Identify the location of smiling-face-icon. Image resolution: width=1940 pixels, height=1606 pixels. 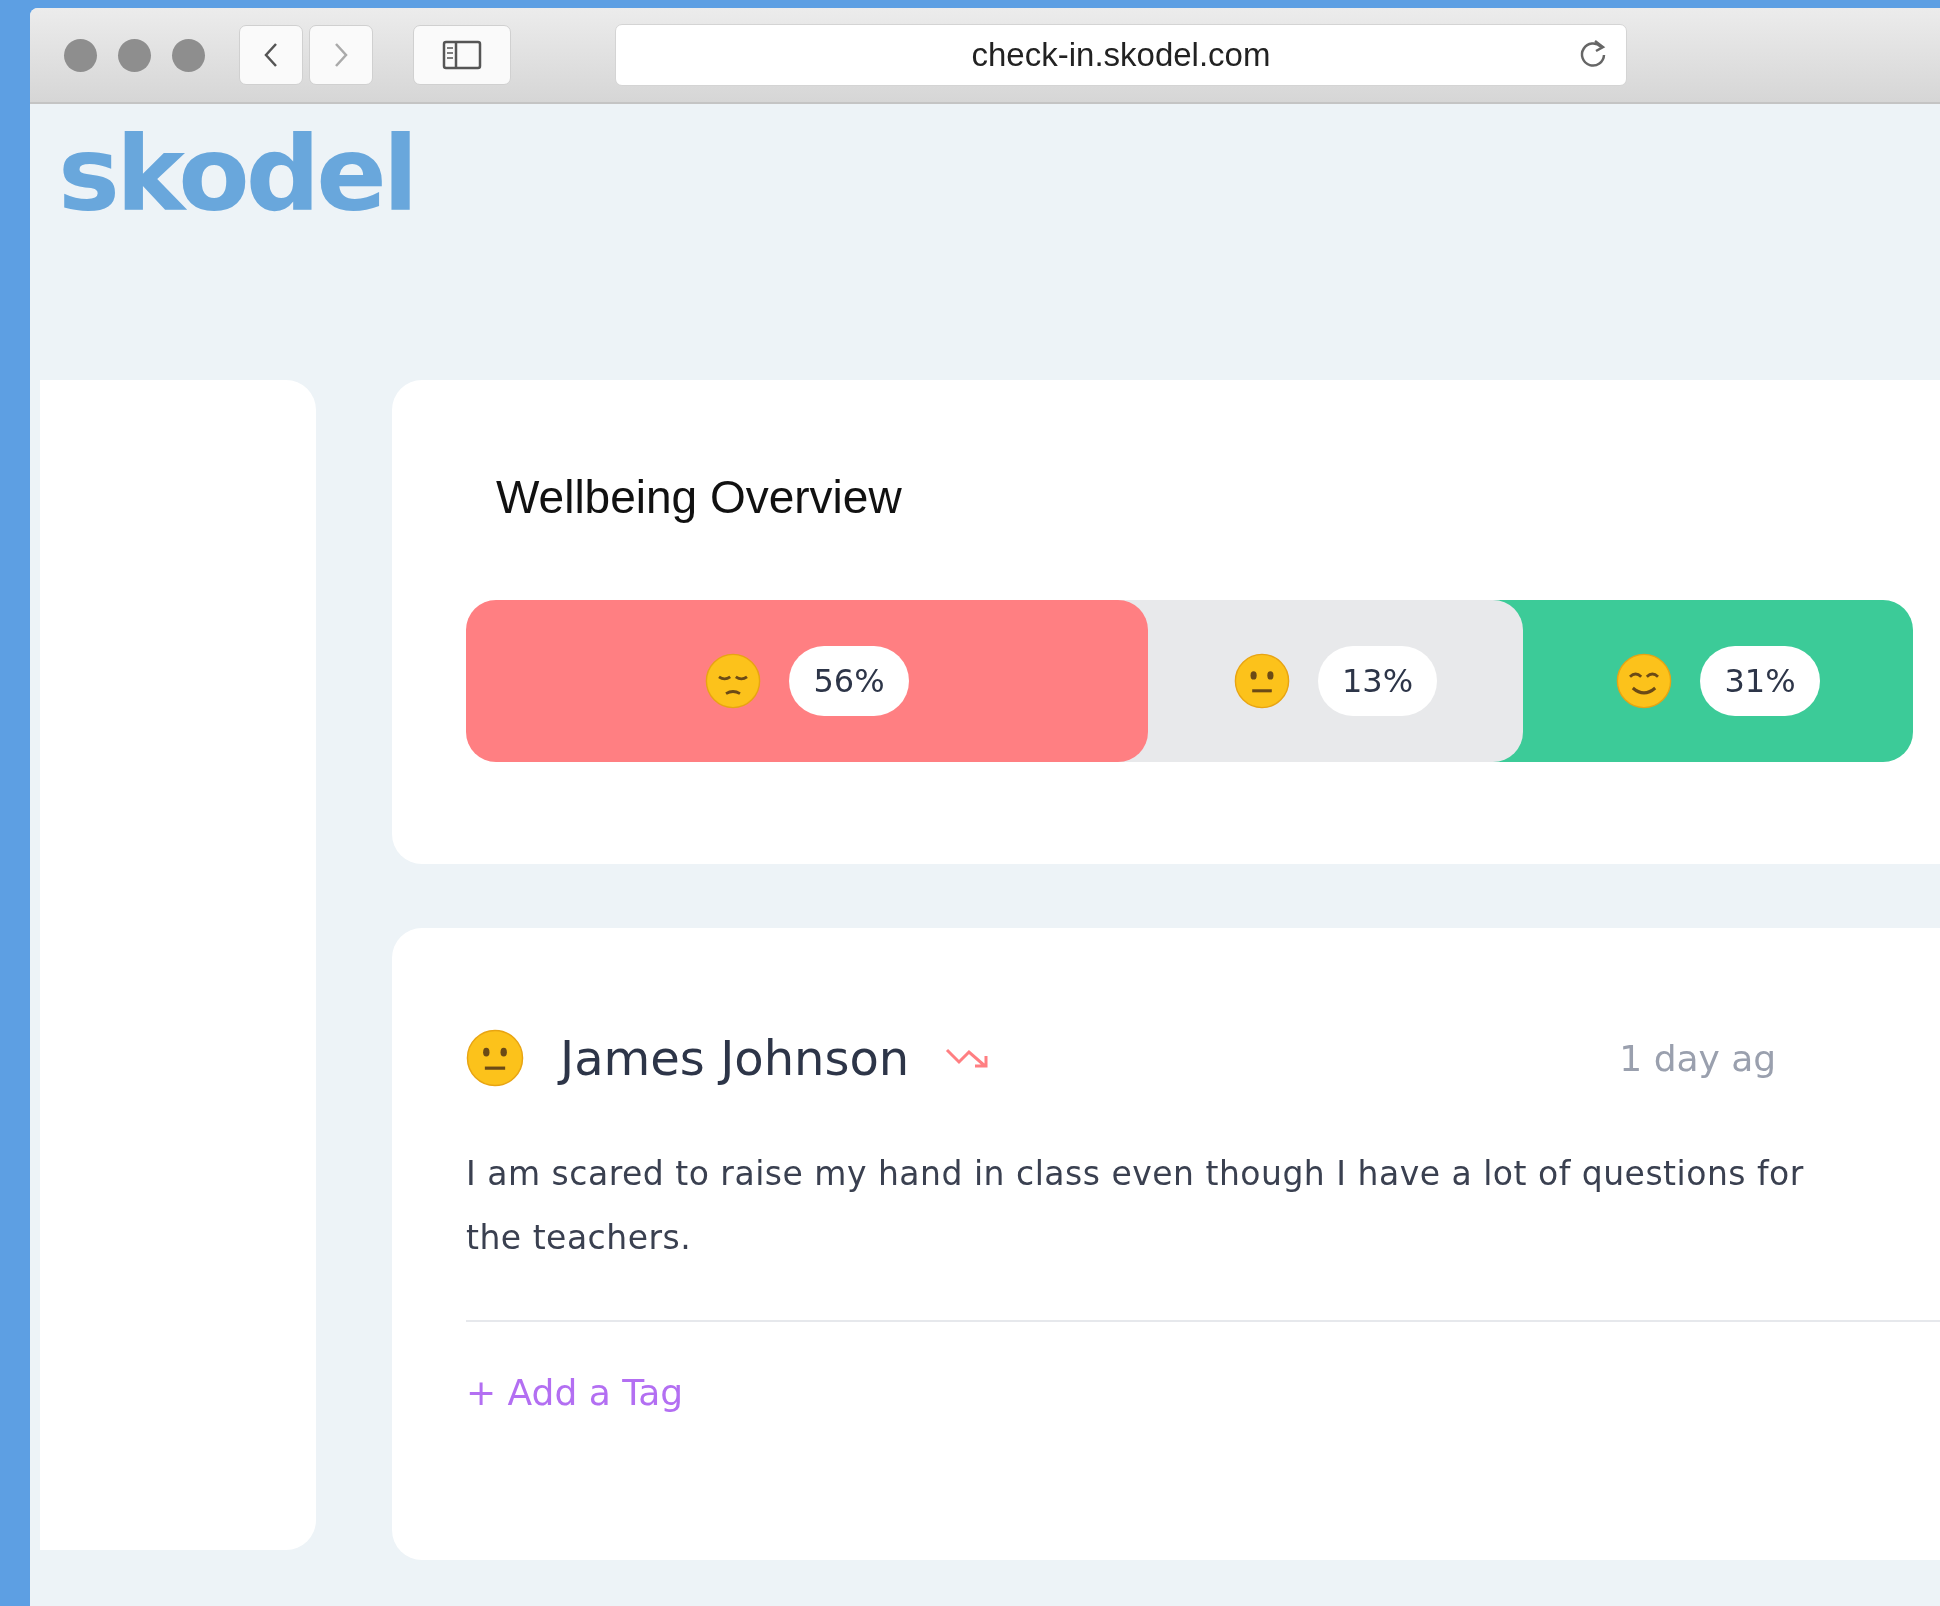
(1644, 681).